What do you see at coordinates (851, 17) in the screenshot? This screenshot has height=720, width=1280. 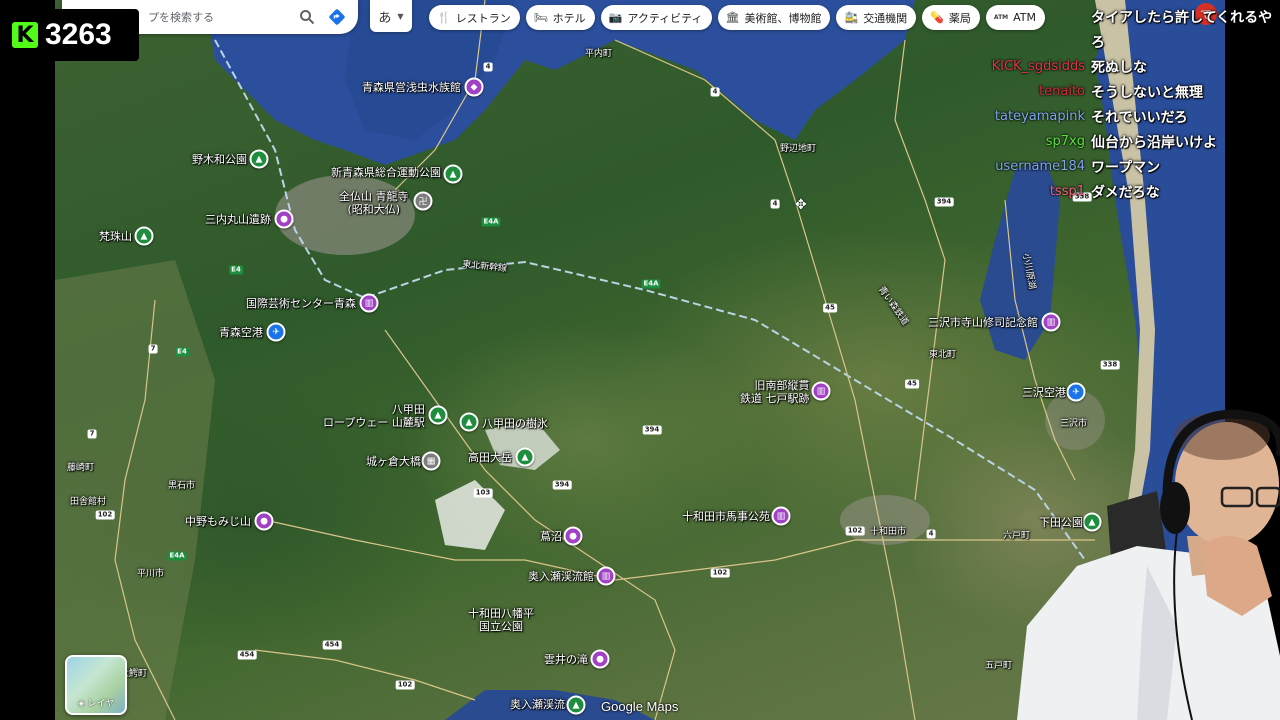 I see `transit-icon: 🚉` at bounding box center [851, 17].